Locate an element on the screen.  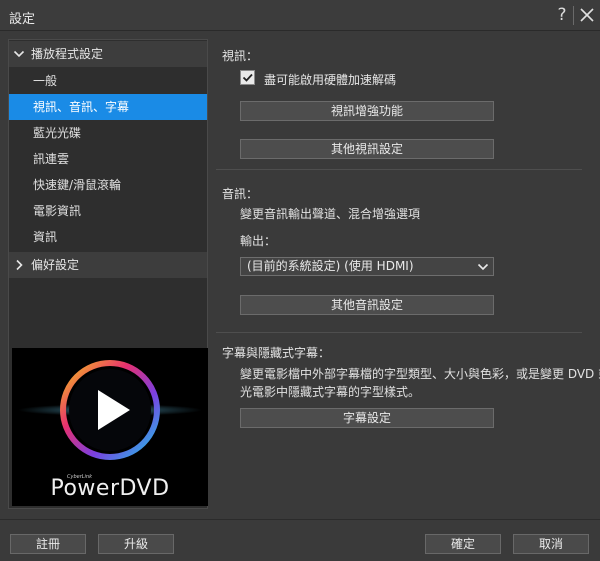
help-icon: ? is located at coordinates (562, 15).